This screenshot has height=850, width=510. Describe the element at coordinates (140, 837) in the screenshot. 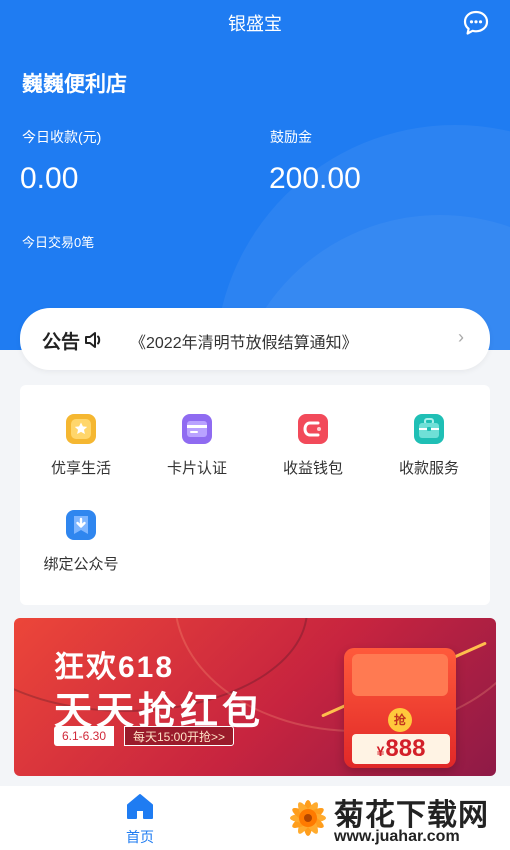

I see `tab-home-label: 首页` at that location.